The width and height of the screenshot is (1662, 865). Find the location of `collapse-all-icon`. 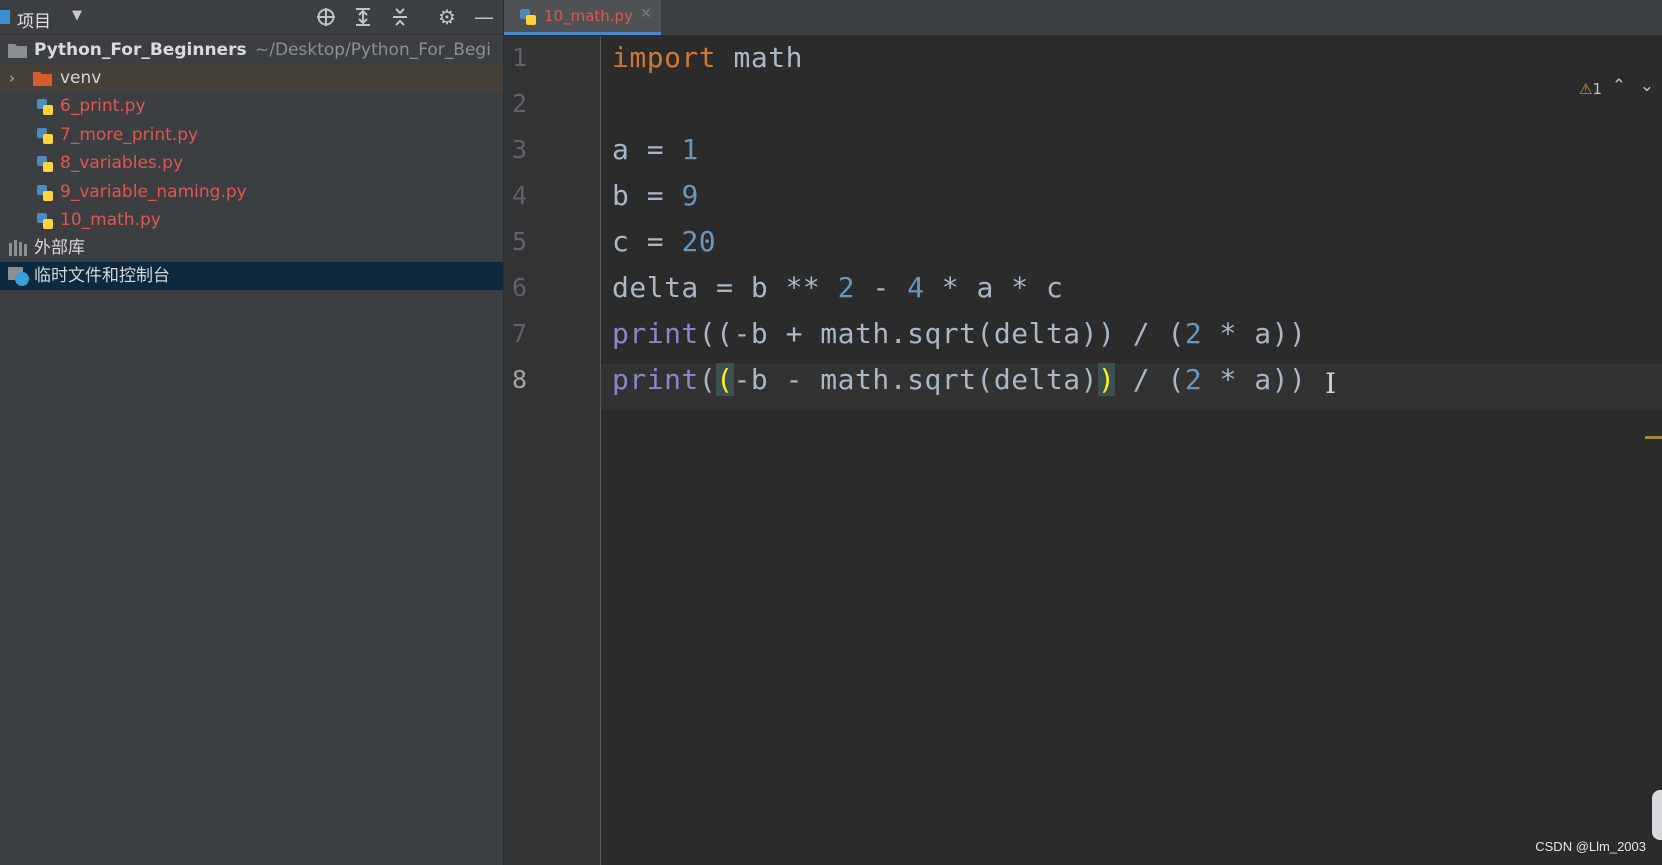

collapse-all-icon is located at coordinates (400, 17).